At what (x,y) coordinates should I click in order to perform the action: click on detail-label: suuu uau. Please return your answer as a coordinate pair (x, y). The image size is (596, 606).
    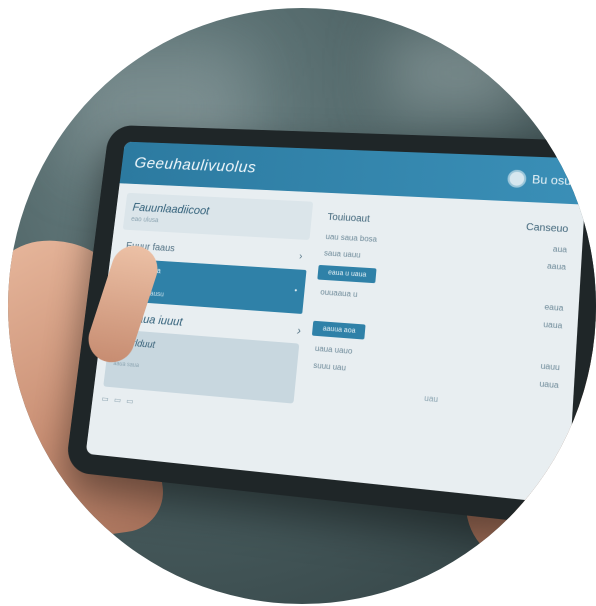
    Looking at the image, I should click on (329, 366).